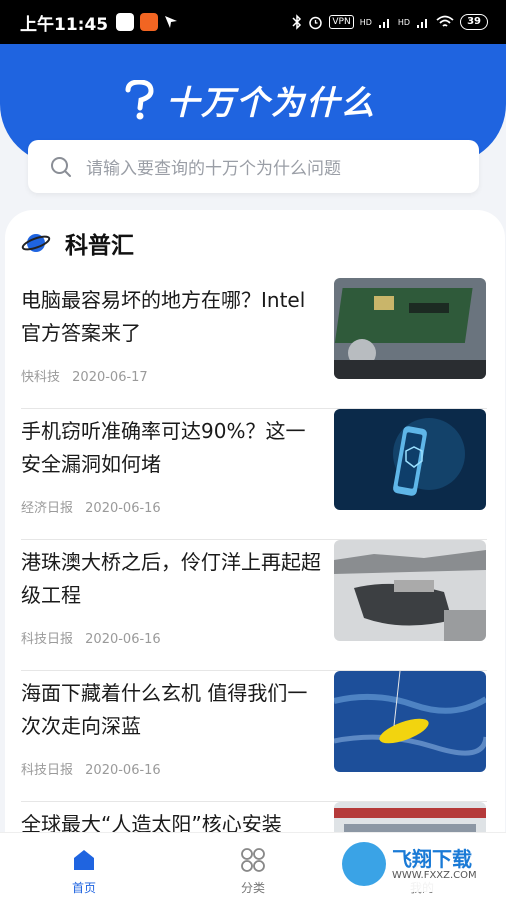 This screenshot has height=900, width=506. What do you see at coordinates (171, 317) in the screenshot?
I see `article-title: 电脑最容易坏的地方在哪？Intel官方答案来了` at bounding box center [171, 317].